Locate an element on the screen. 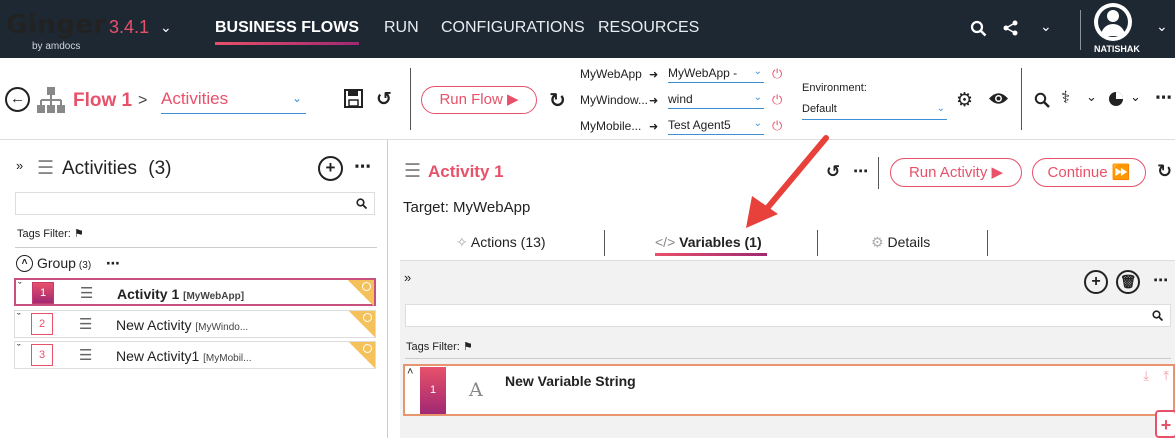 This screenshot has width=1175, height=438. tab-variables: </> Variables (1) is located at coordinates (708, 242).